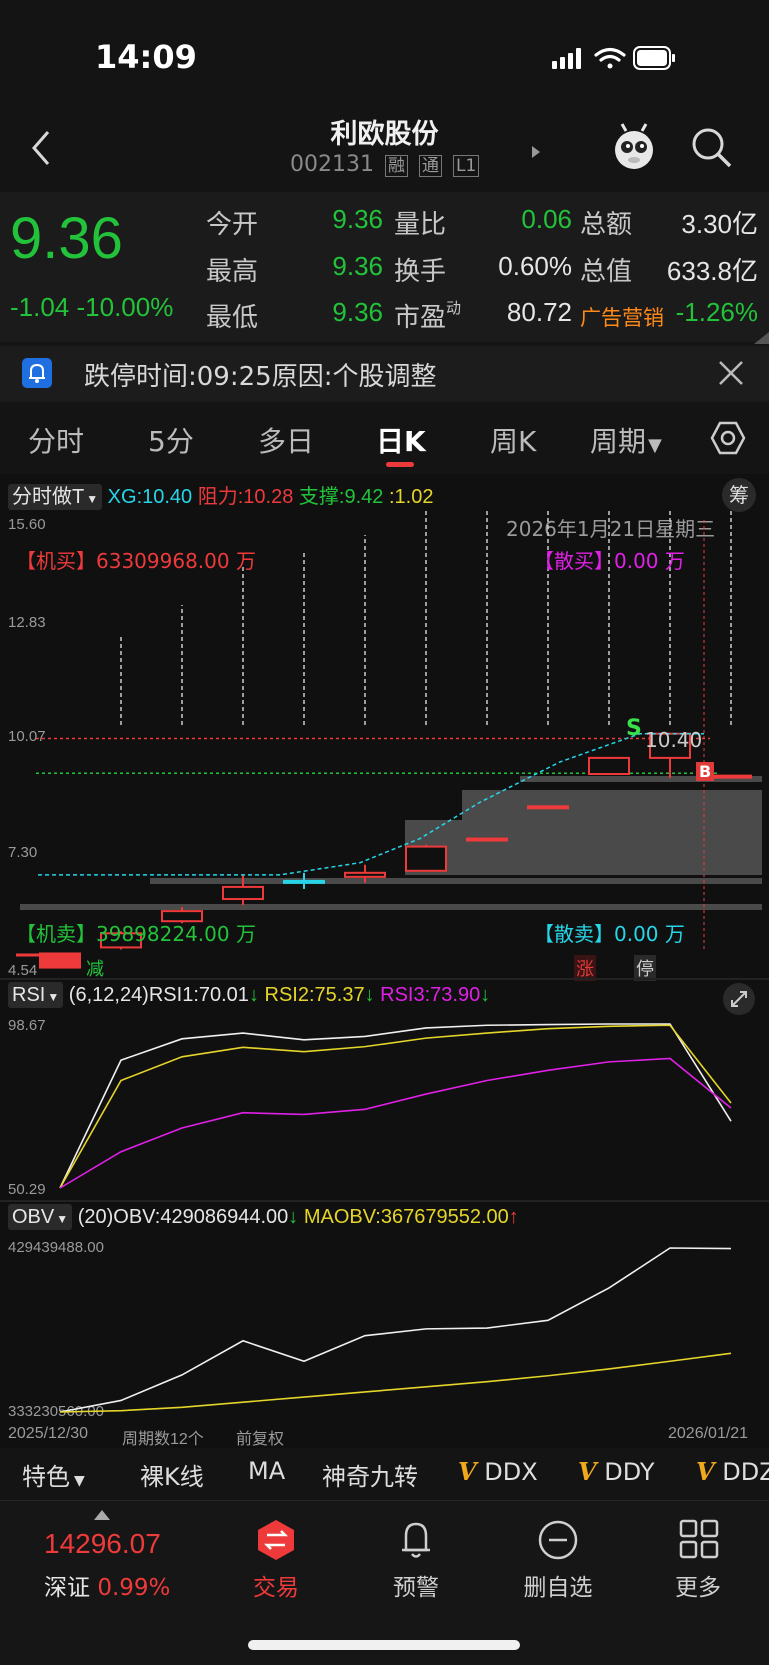  What do you see at coordinates (136, 561) in the screenshot?
I see `inst-buy: 【机买】63309968.00 万` at bounding box center [136, 561].